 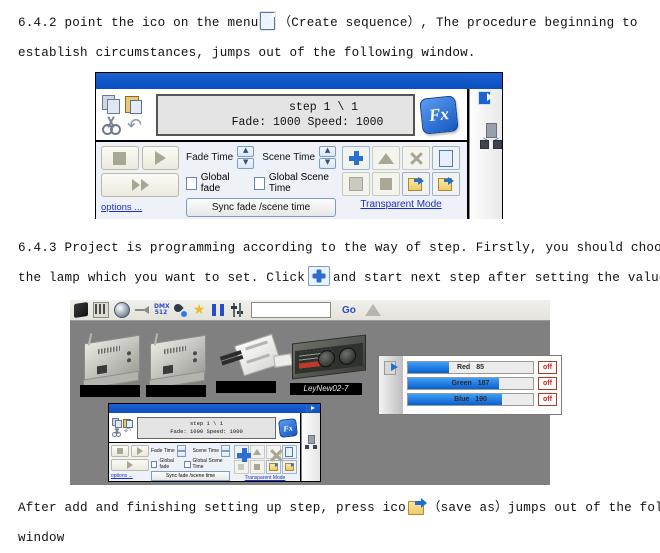 I want to click on nested-global-scene-time-checkbox, so click(x=187, y=464).